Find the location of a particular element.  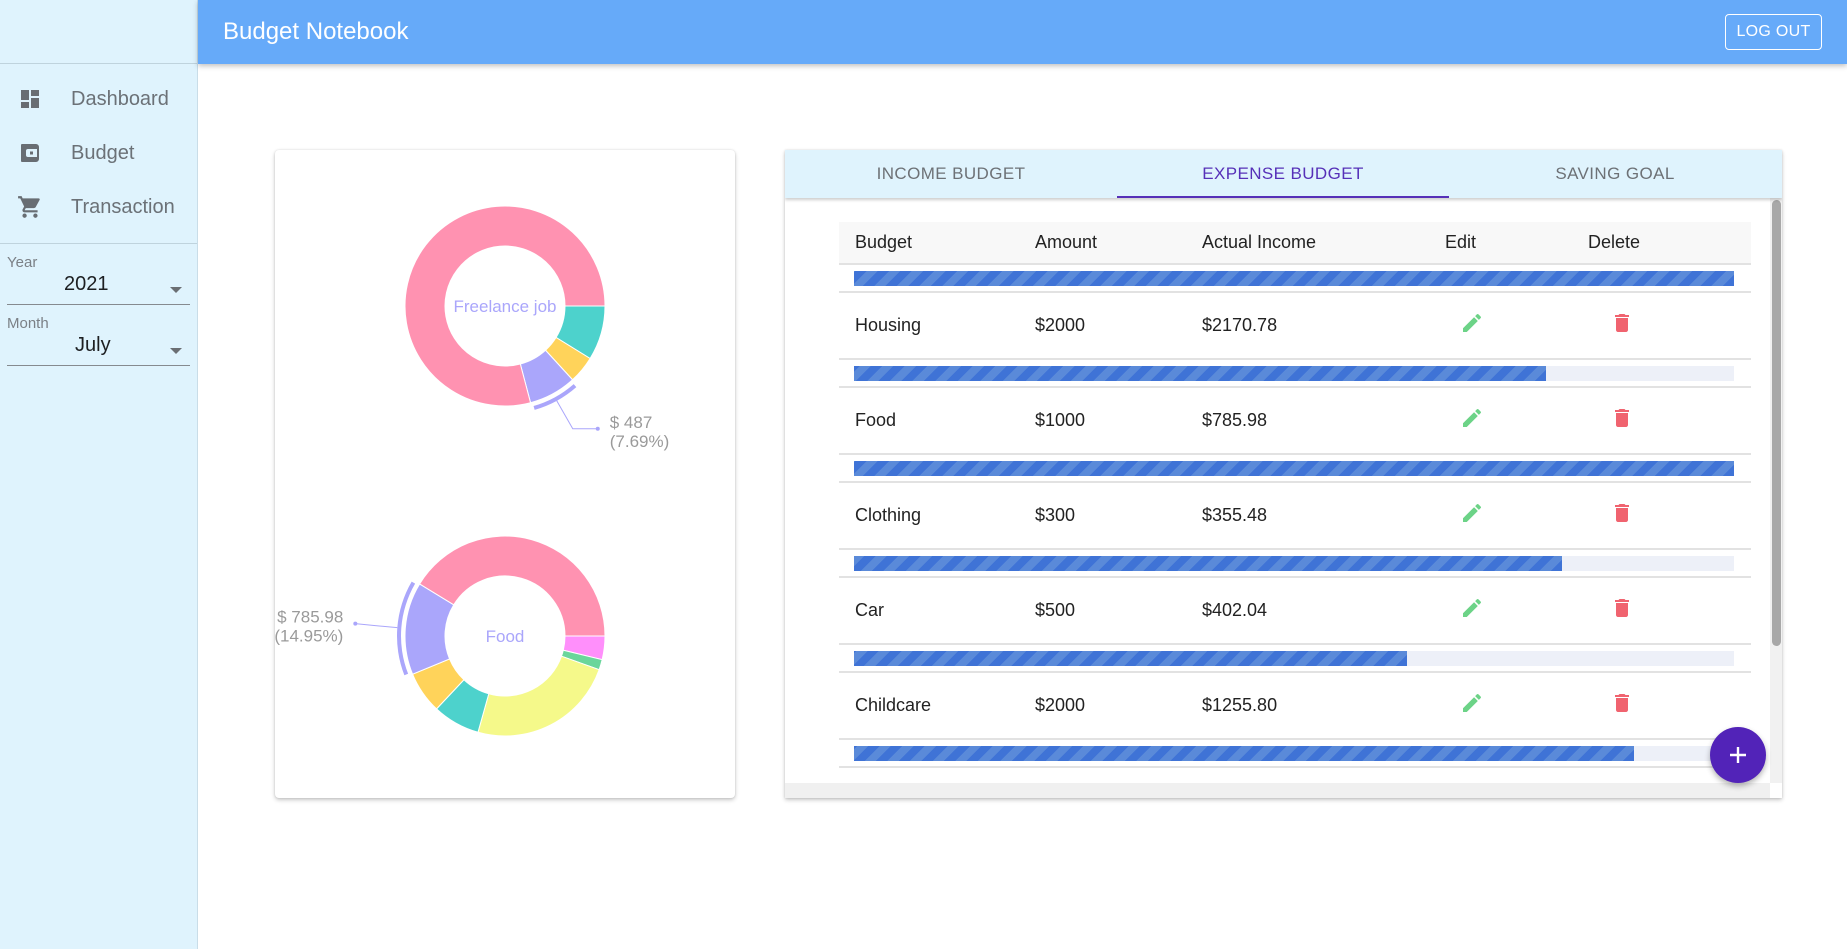

table-row: Car $500 $402.04 is located at coordinates (1295, 611).